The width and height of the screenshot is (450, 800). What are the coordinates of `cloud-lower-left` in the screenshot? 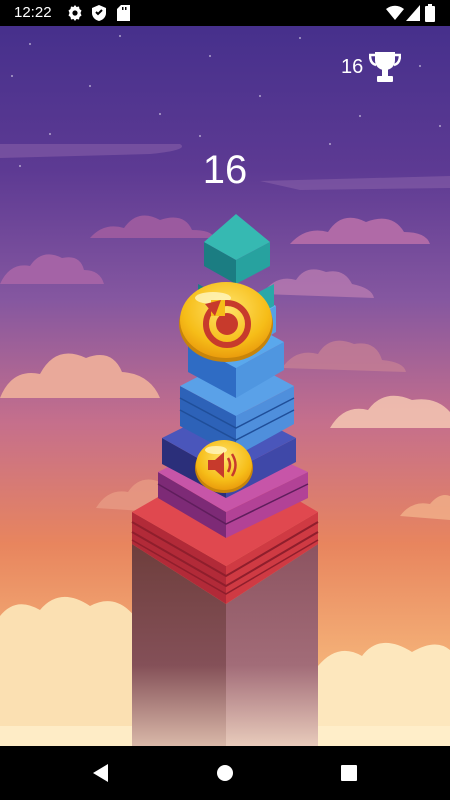 It's located at (68, 671).